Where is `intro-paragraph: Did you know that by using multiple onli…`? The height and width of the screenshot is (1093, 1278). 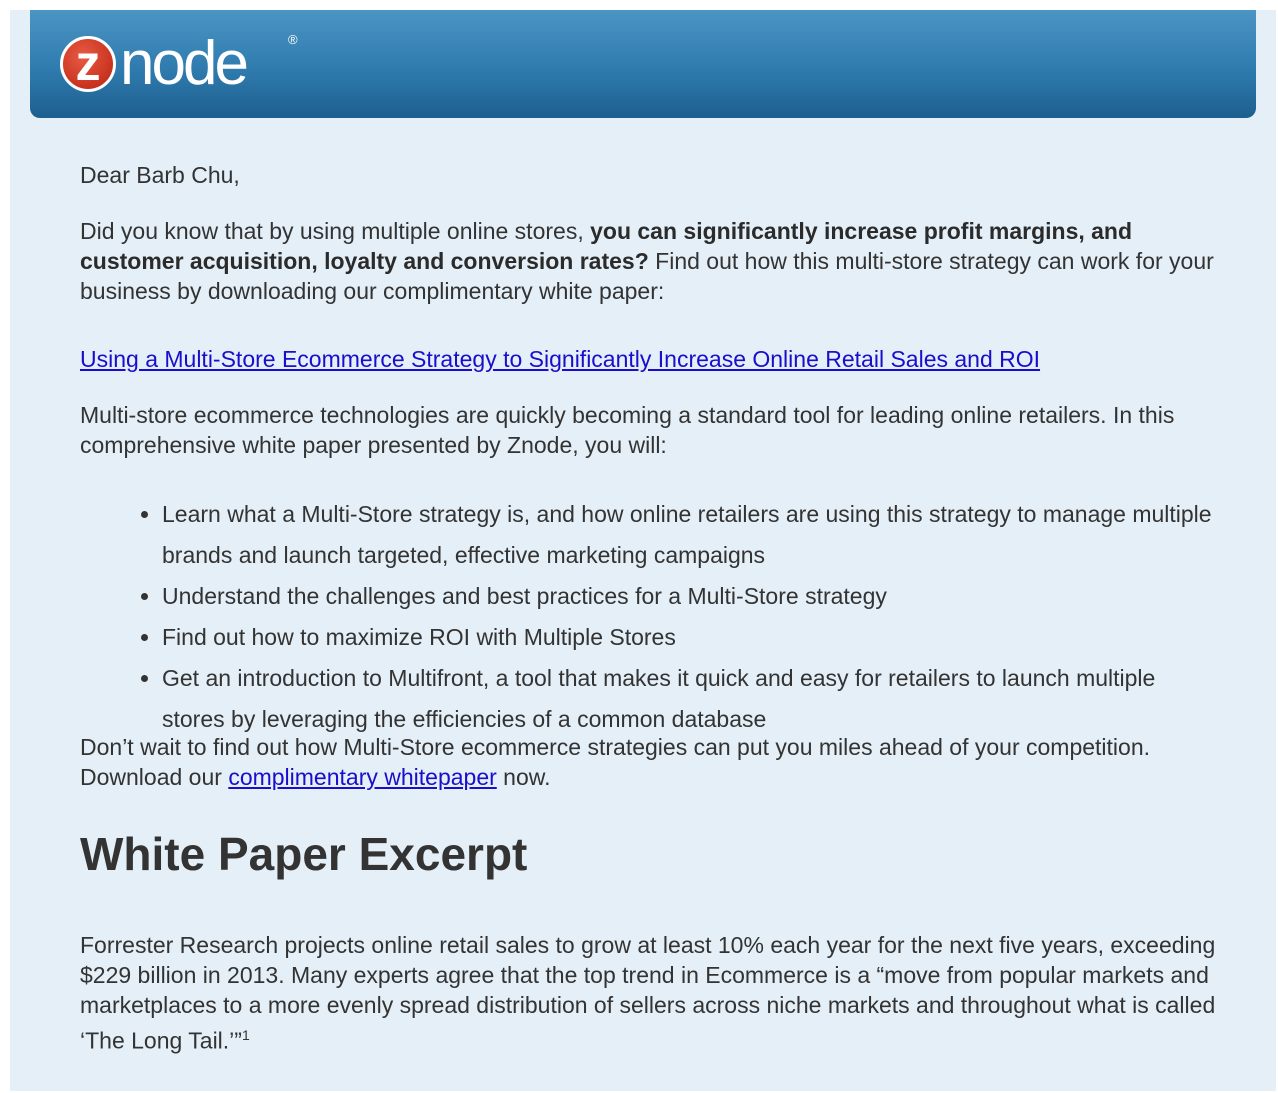 intro-paragraph: Did you know that by using multiple onli… is located at coordinates (650, 261).